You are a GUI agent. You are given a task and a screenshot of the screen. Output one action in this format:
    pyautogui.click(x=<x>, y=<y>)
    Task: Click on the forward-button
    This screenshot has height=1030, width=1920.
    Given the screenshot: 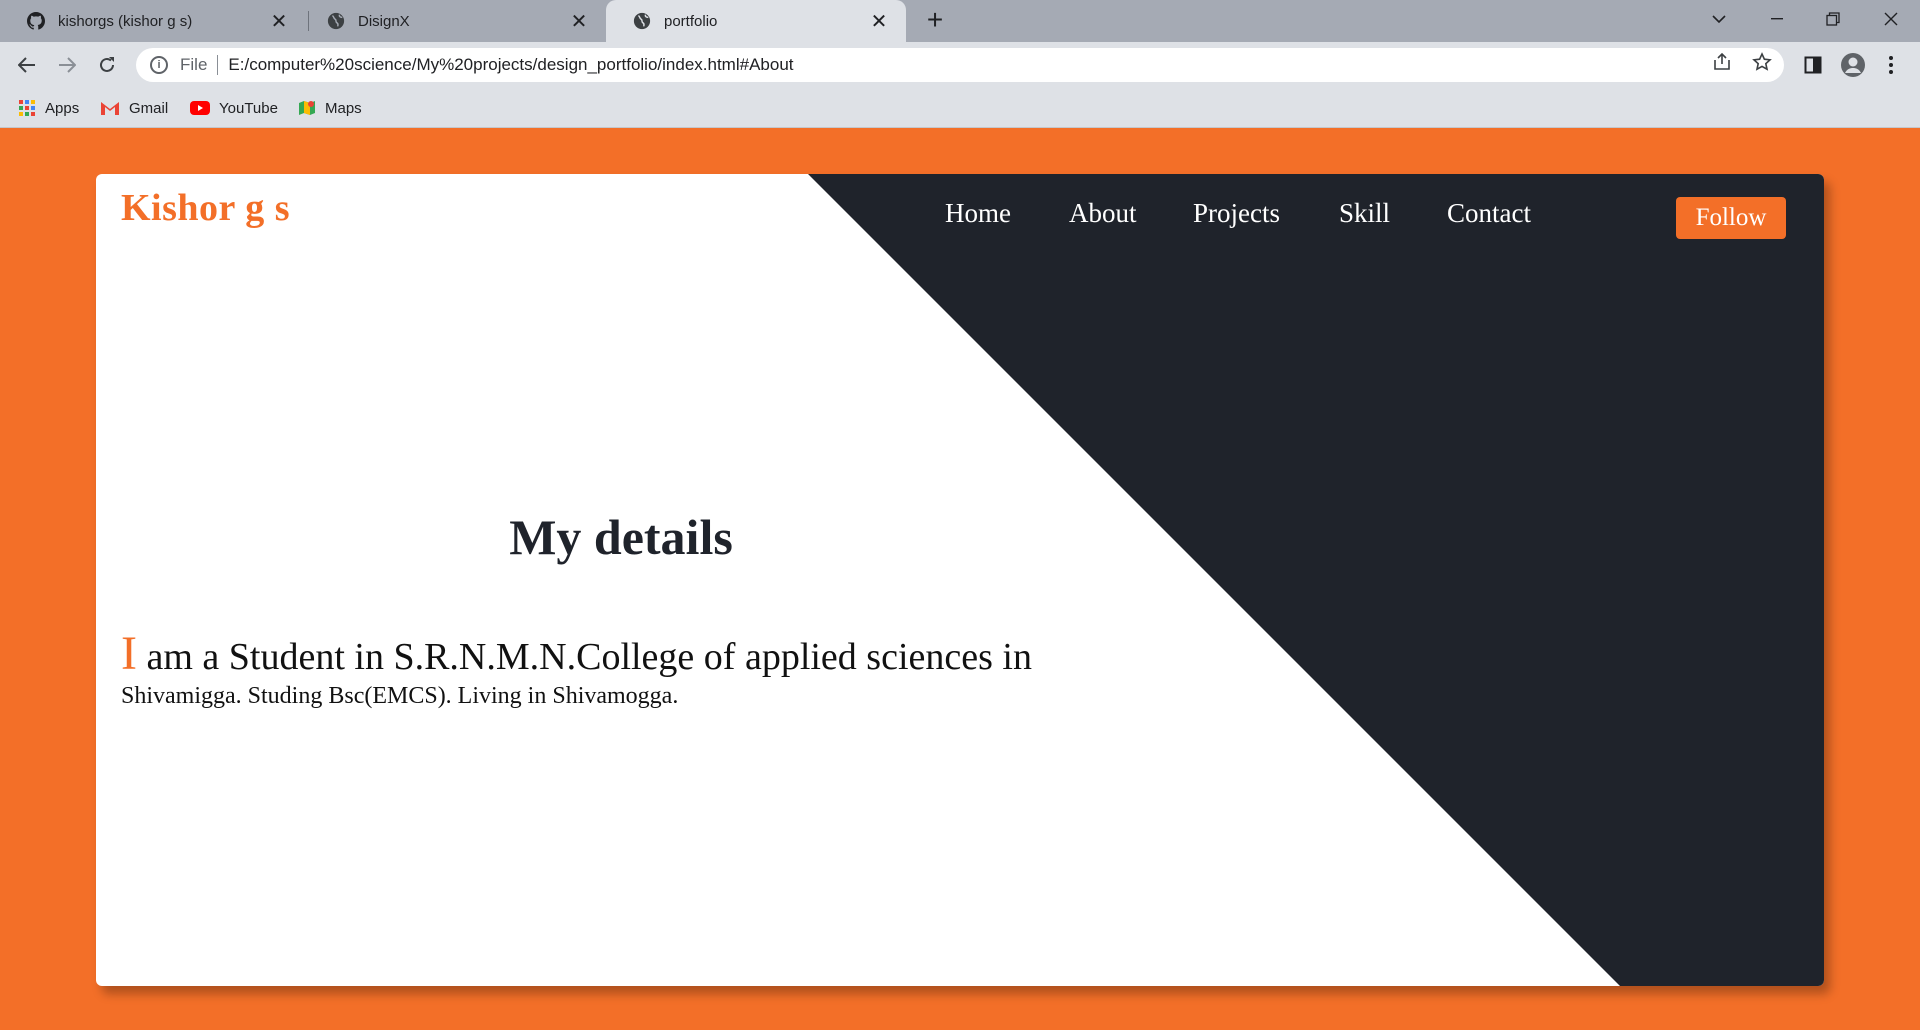 What is the action you would take?
    pyautogui.click(x=67, y=65)
    